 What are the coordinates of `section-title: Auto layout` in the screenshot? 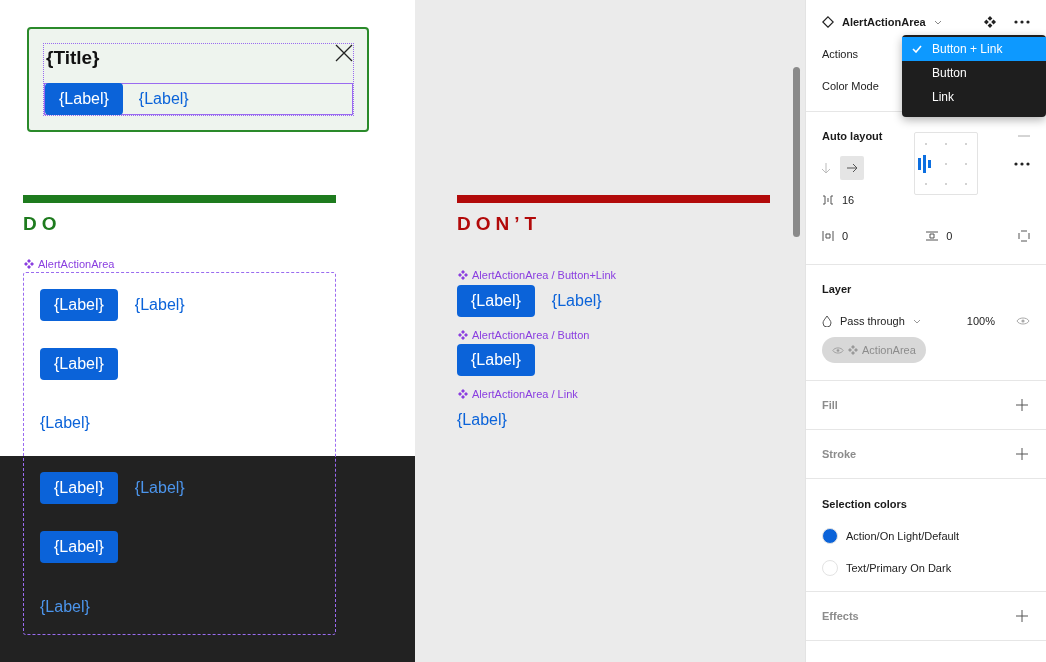 It's located at (852, 136).